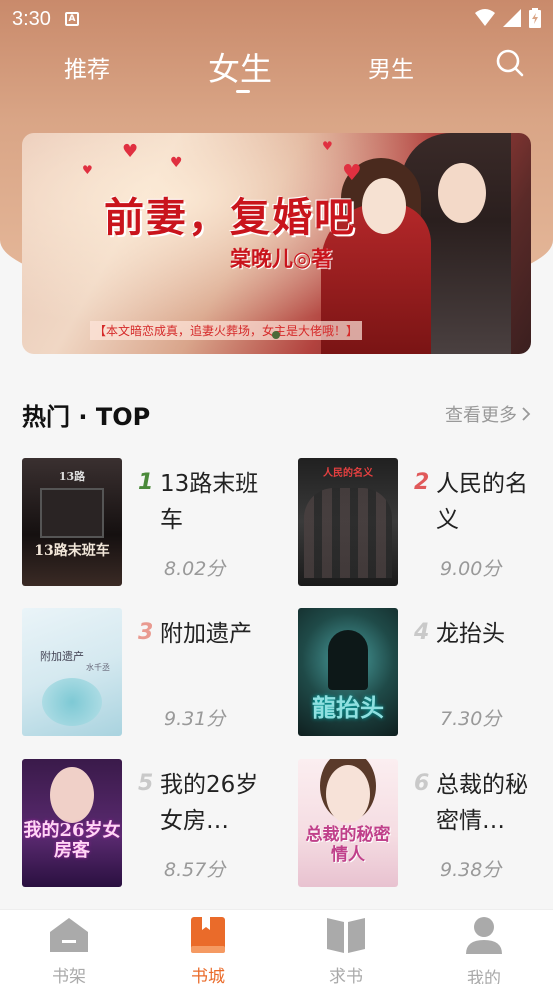  Describe the element at coordinates (384, 206) in the screenshot. I see `banner-face-woman` at that location.